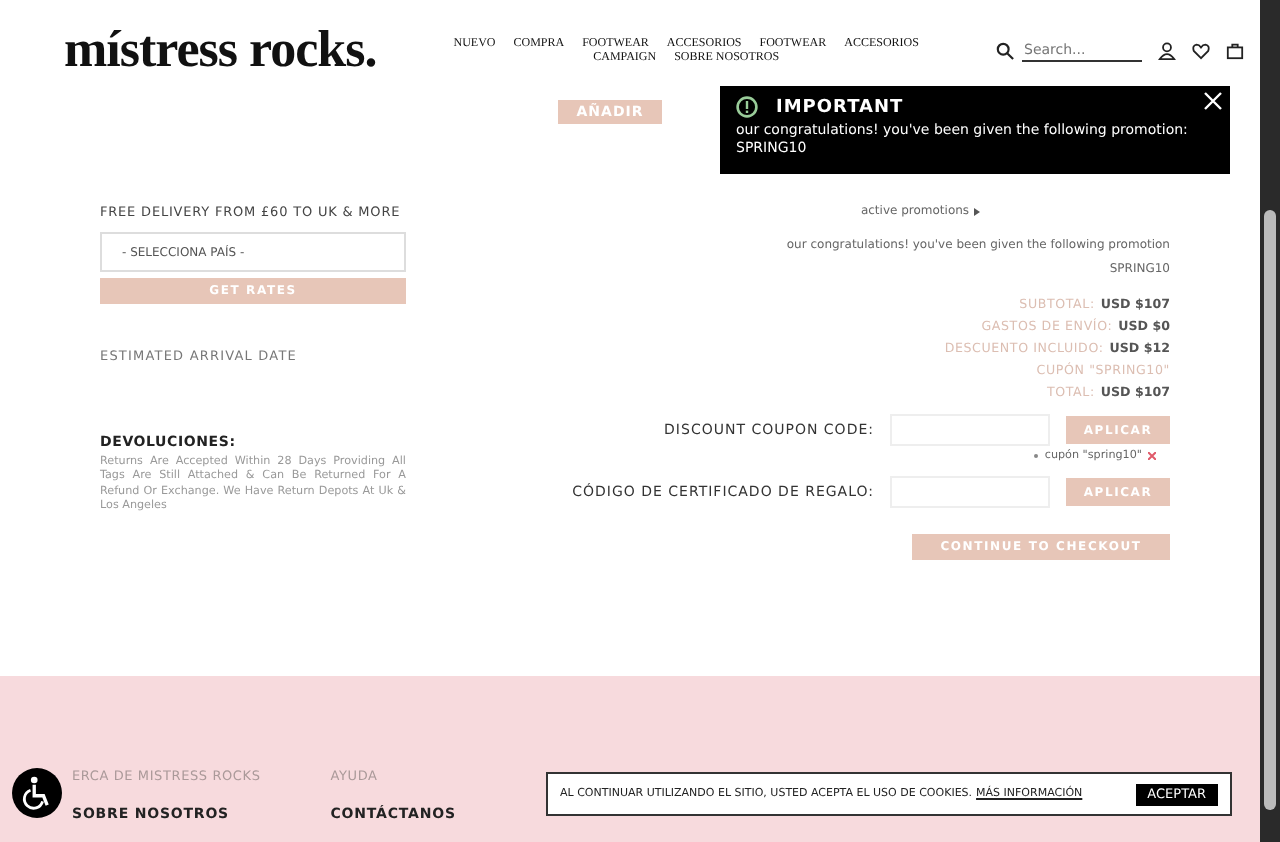  What do you see at coordinates (840, 107) in the screenshot?
I see `toast-title: IMPORTANT` at bounding box center [840, 107].